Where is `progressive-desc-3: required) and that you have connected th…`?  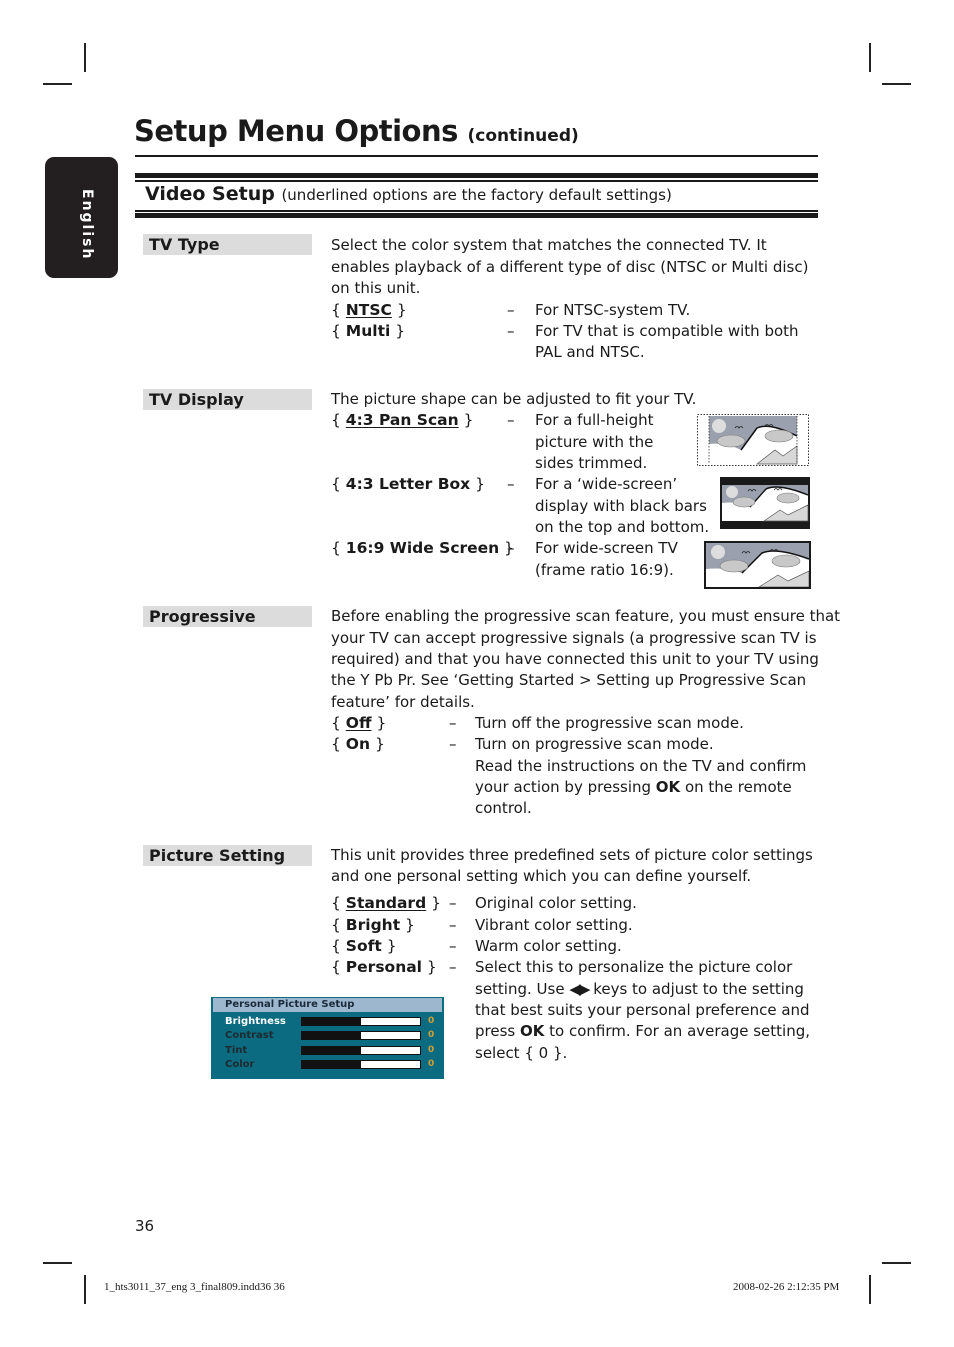 progressive-desc-3: required) and that you have connected th… is located at coordinates (575, 659).